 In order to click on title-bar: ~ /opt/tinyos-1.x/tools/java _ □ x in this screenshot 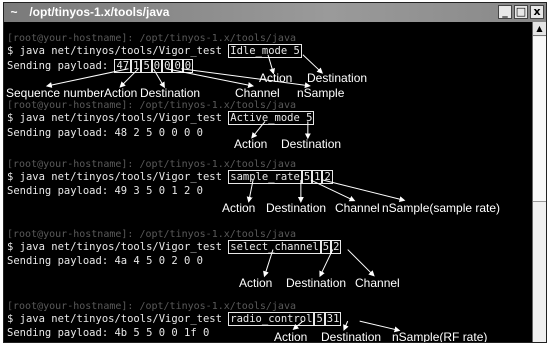, I will do `click(275, 12)`.